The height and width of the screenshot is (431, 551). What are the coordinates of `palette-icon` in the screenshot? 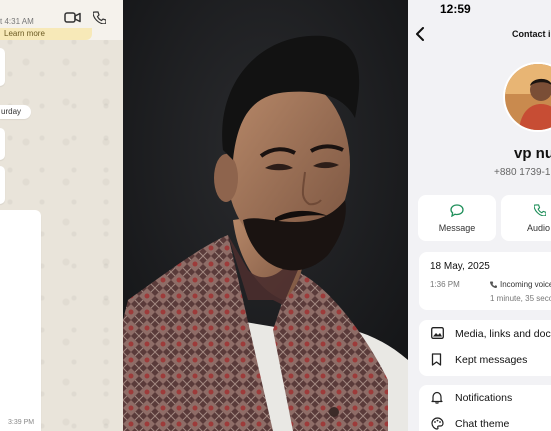 It's located at (437, 423).